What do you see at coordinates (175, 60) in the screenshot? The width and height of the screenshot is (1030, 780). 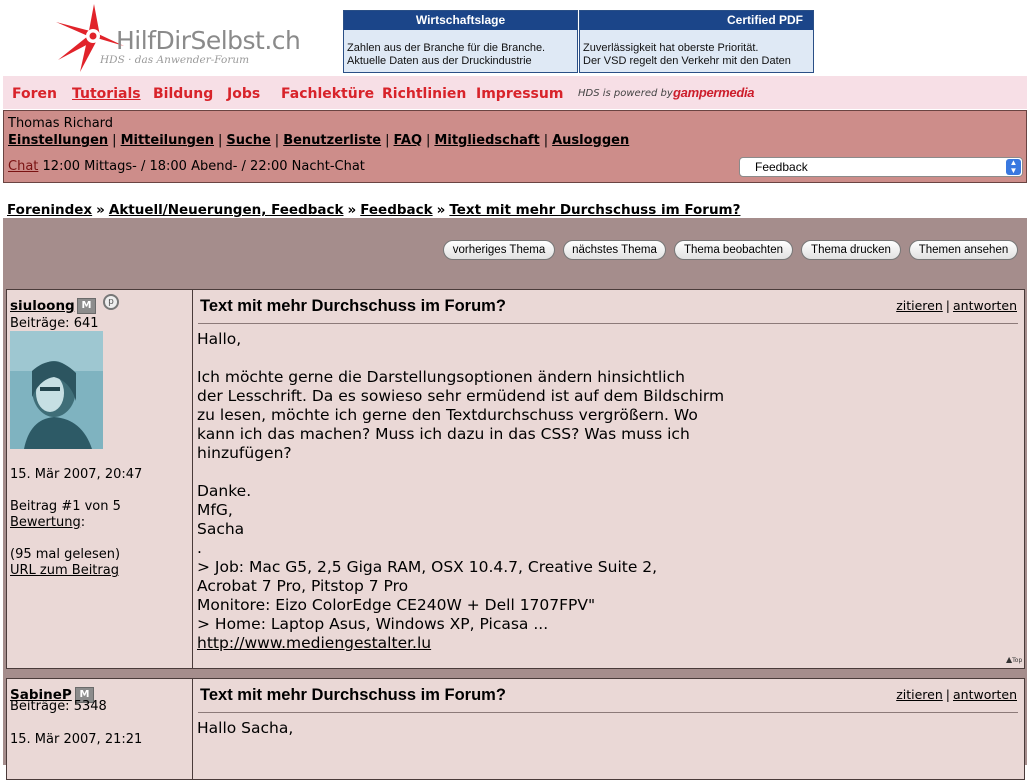 I see `logo-subtitle: HDS · das Anwender-Forum` at bounding box center [175, 60].